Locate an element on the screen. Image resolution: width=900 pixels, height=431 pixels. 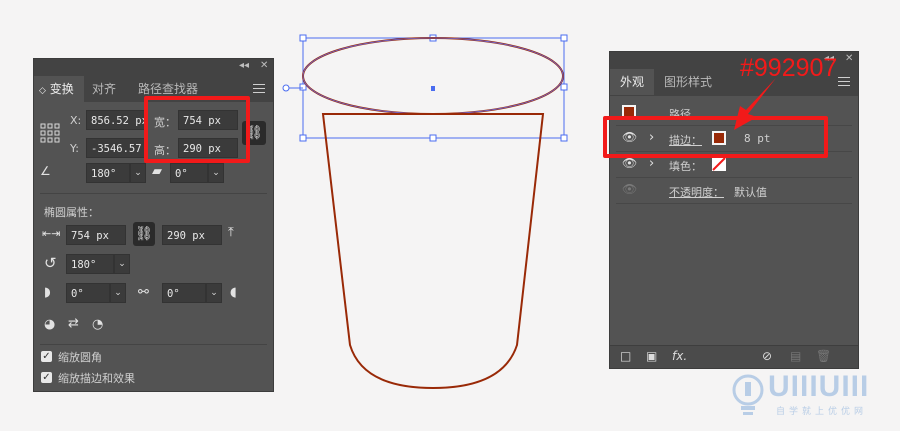
highlight-size-box is located at coordinates (197, 129).